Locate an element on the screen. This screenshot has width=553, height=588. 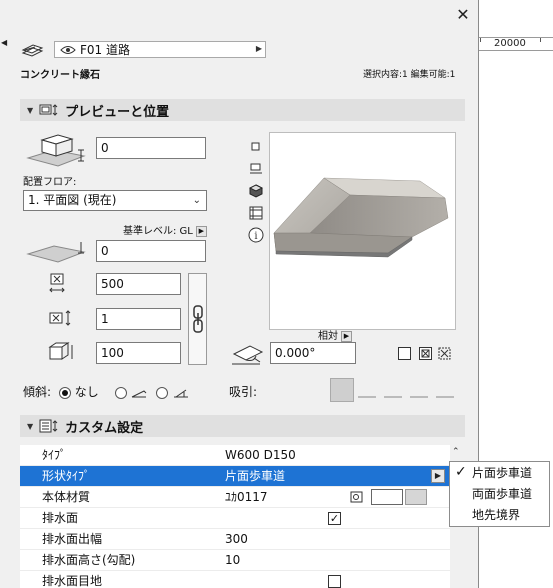
ruler-value: 20000 is located at coordinates (510, 43).